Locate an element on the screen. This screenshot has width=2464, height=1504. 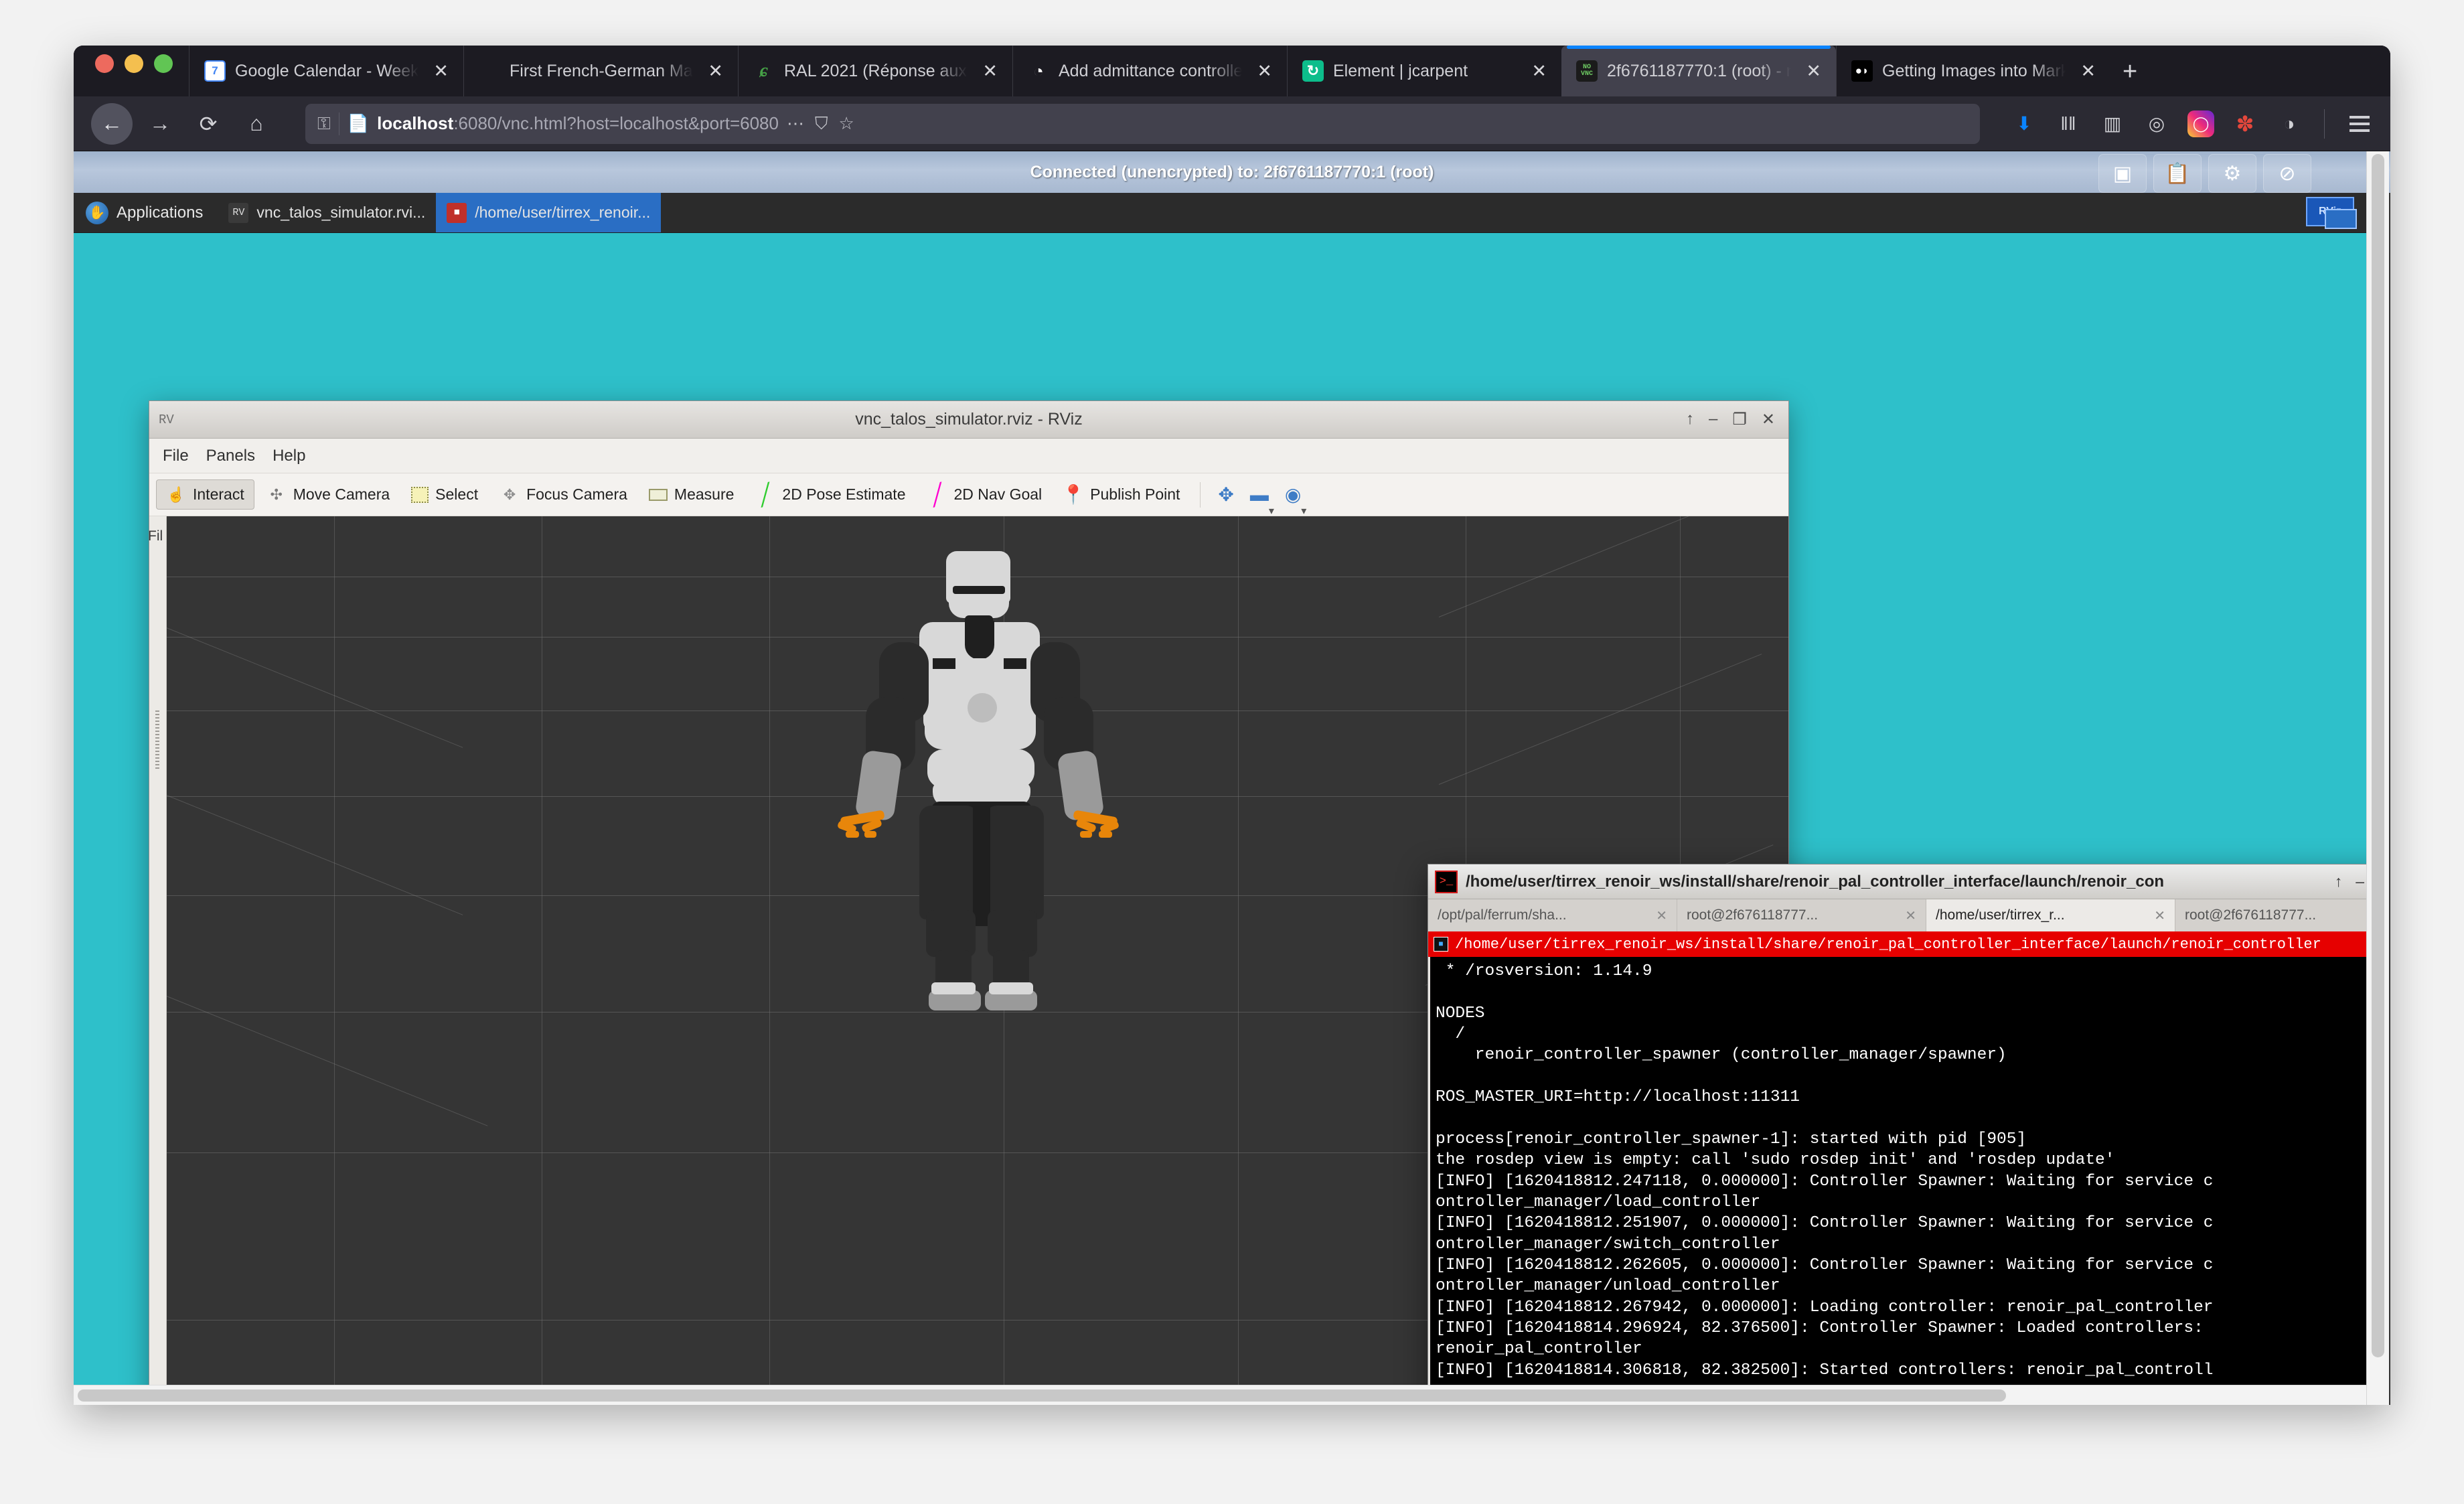
tool-publish-point: 📍 Publish Point is located at coordinates (1121, 494).